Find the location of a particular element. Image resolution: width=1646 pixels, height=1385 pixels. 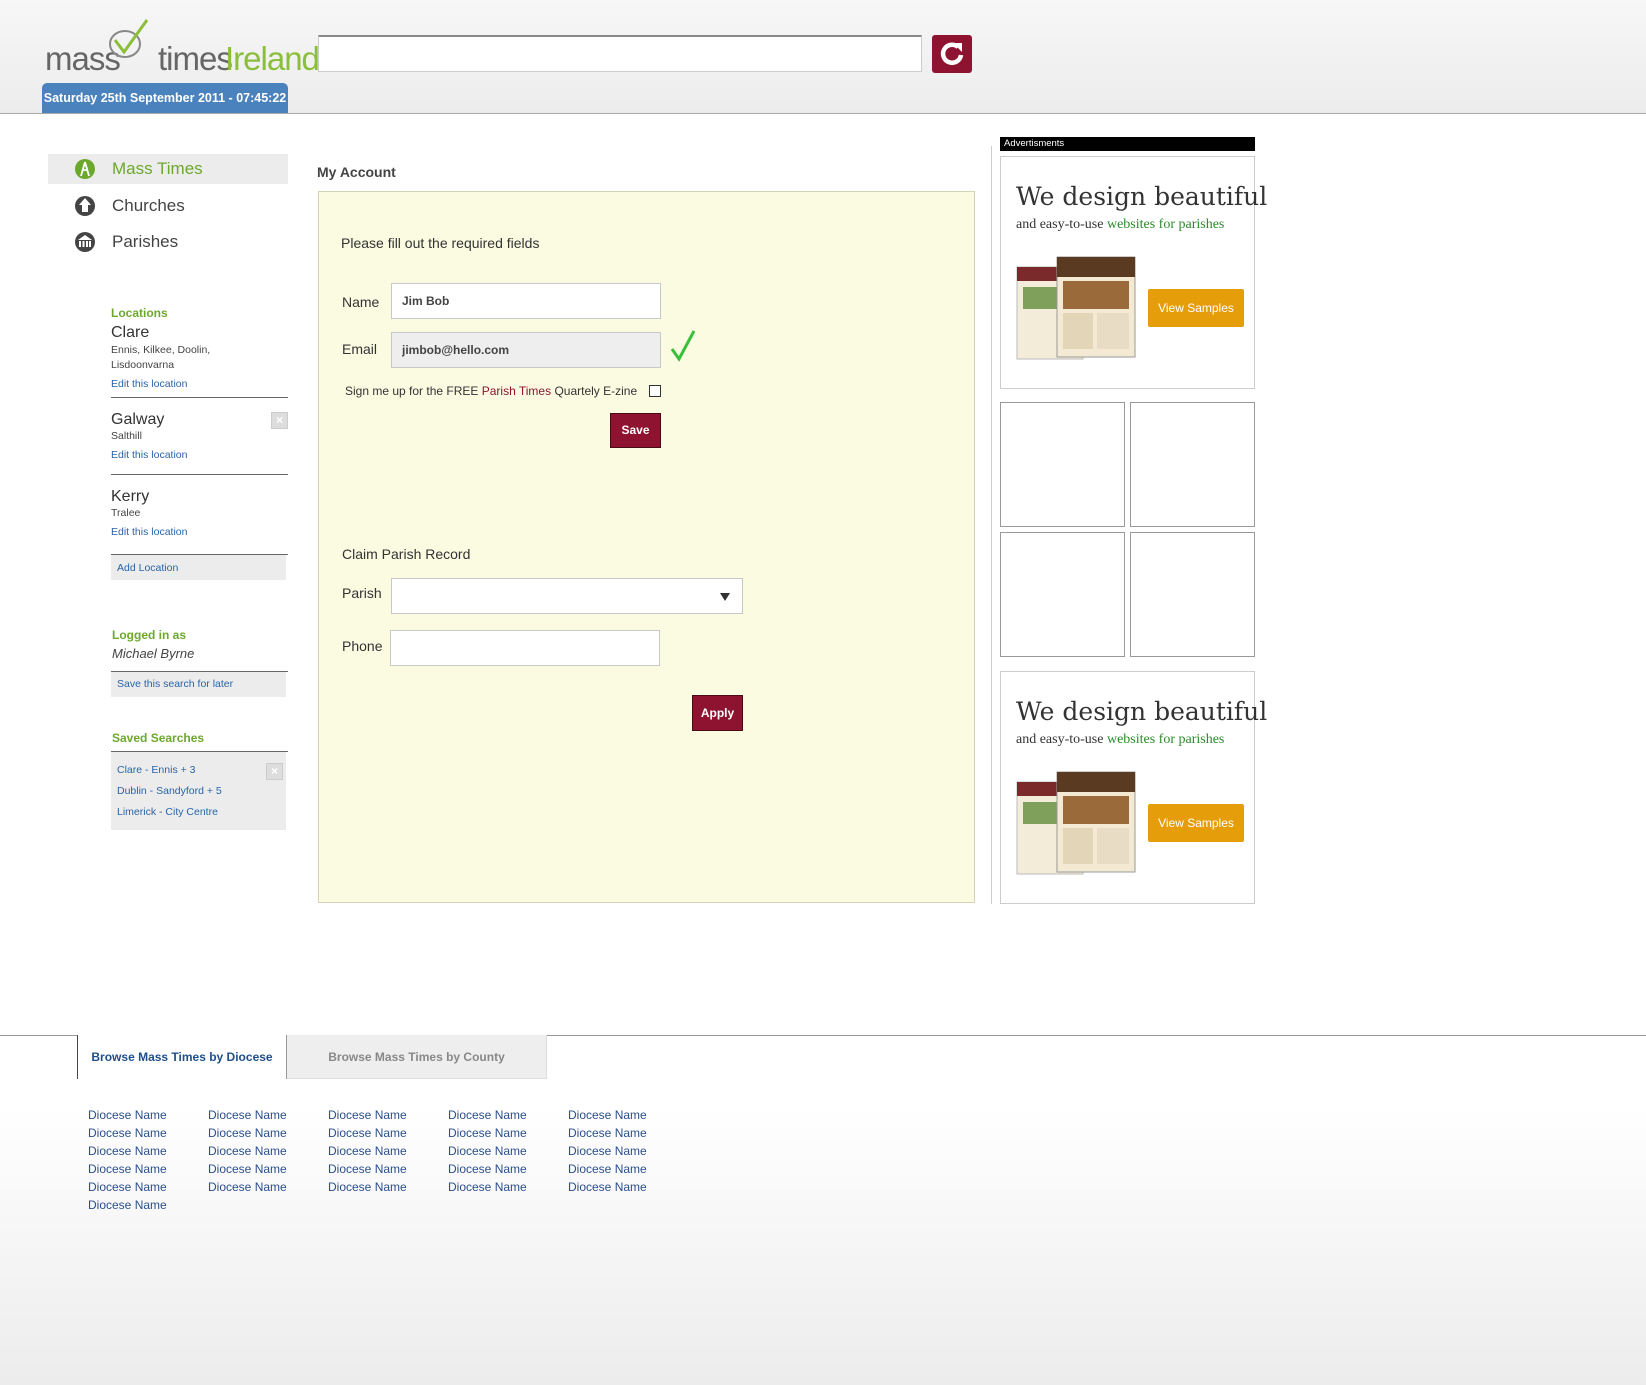

saved-search-link: Limerick - City Centre is located at coordinates (167, 812).